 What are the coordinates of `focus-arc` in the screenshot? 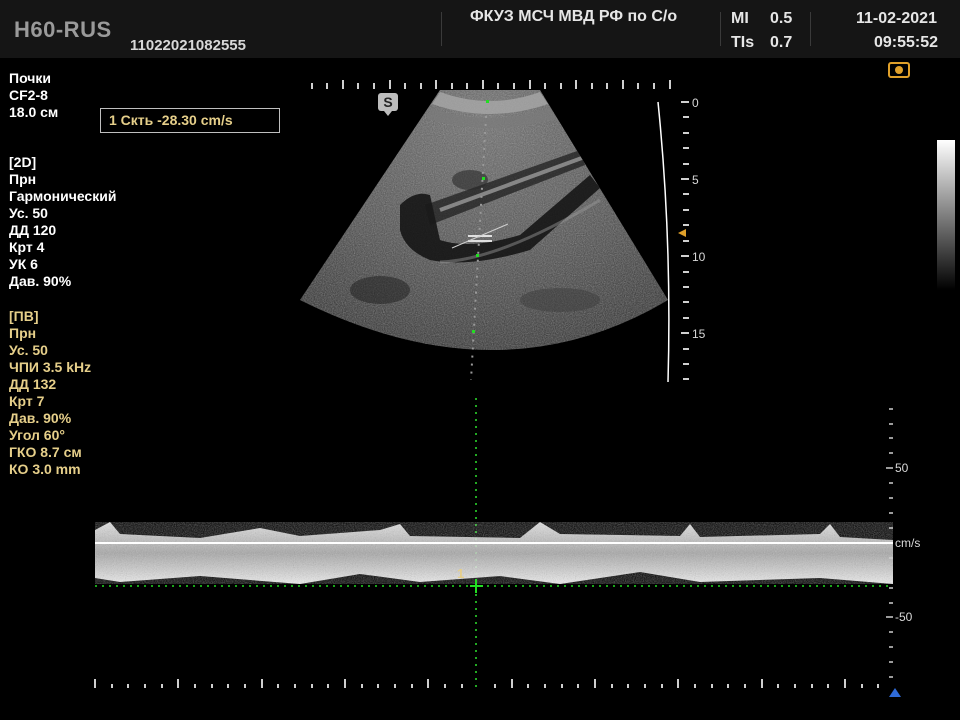 It's located at (663, 242).